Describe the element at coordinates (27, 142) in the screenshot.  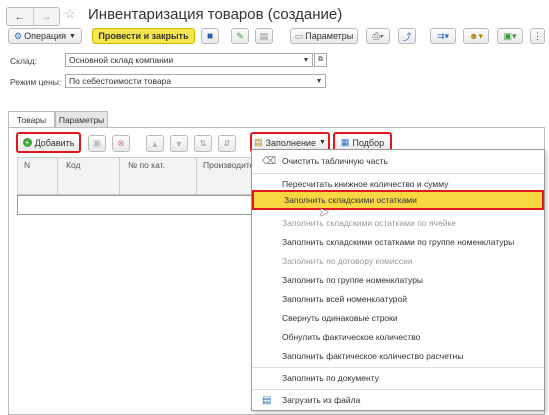
I see `add-icon: +` at that location.